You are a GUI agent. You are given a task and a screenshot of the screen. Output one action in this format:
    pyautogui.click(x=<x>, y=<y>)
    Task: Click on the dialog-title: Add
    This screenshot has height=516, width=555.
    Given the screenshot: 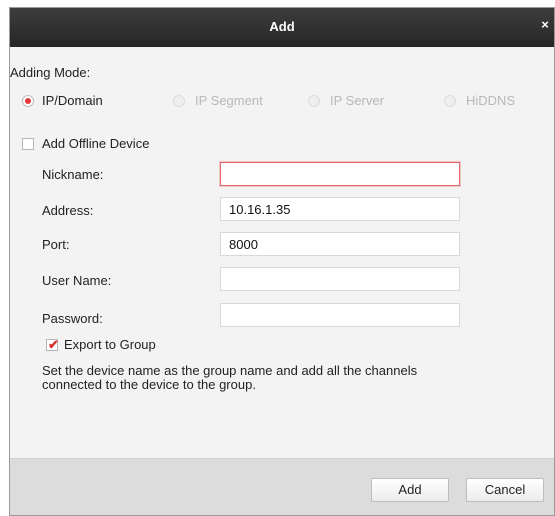 What is the action you would take?
    pyautogui.click(x=282, y=26)
    